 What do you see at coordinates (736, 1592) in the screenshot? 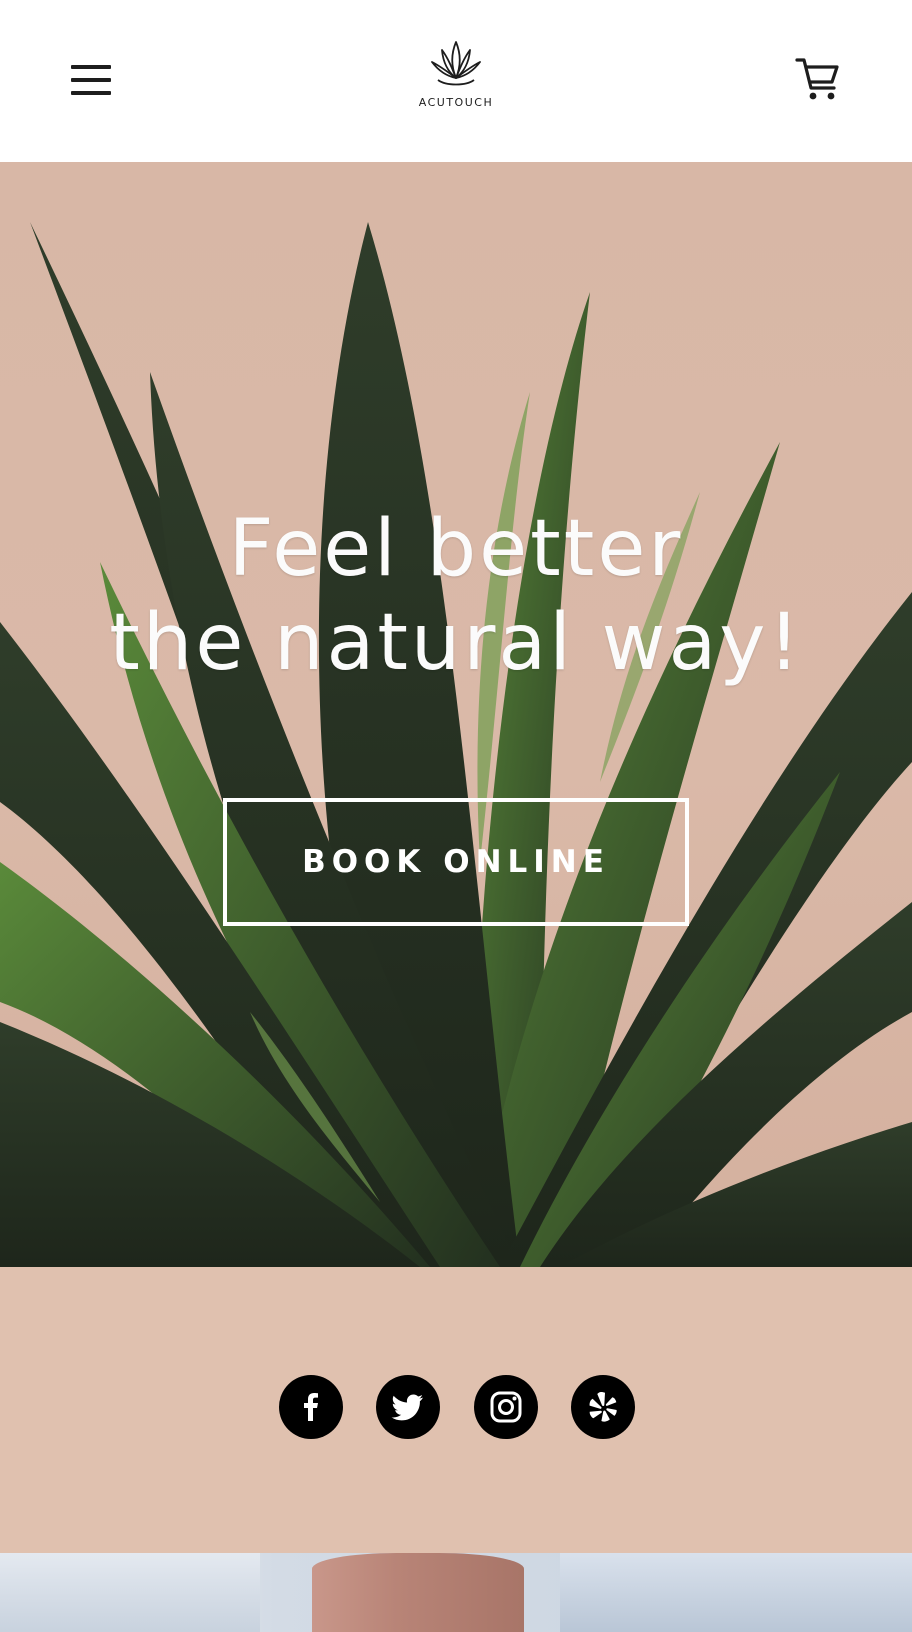
I see `image-background-right` at bounding box center [736, 1592].